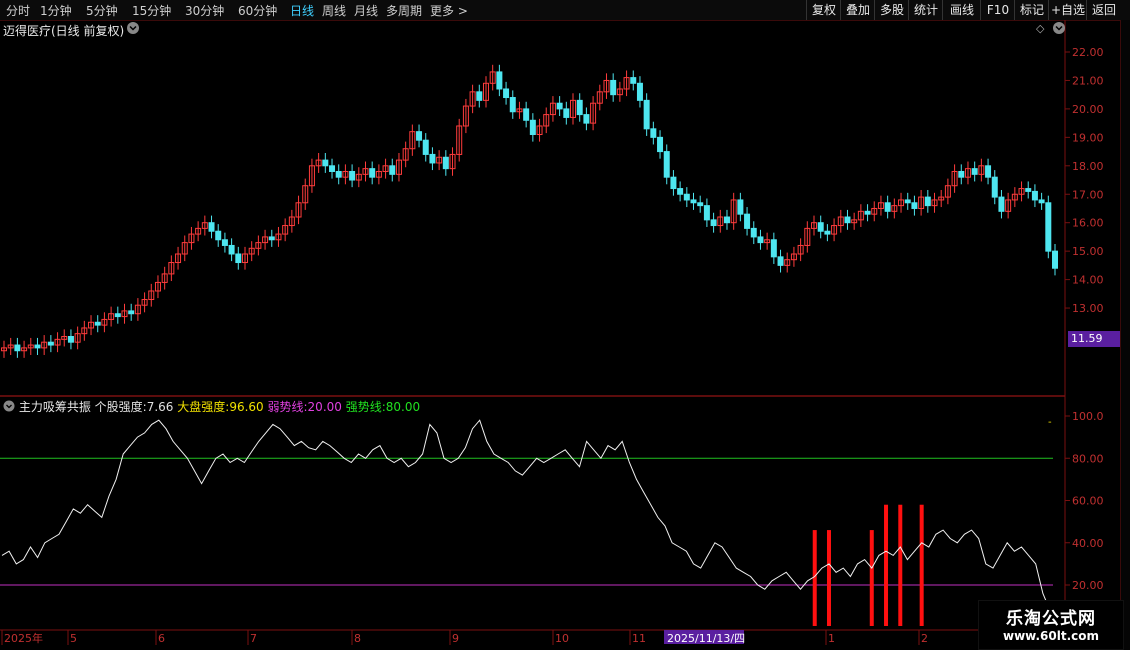 The width and height of the screenshot is (1130, 650). What do you see at coordinates (1059, 29) in the screenshot?
I see `settings-dropdown-icon` at bounding box center [1059, 29].